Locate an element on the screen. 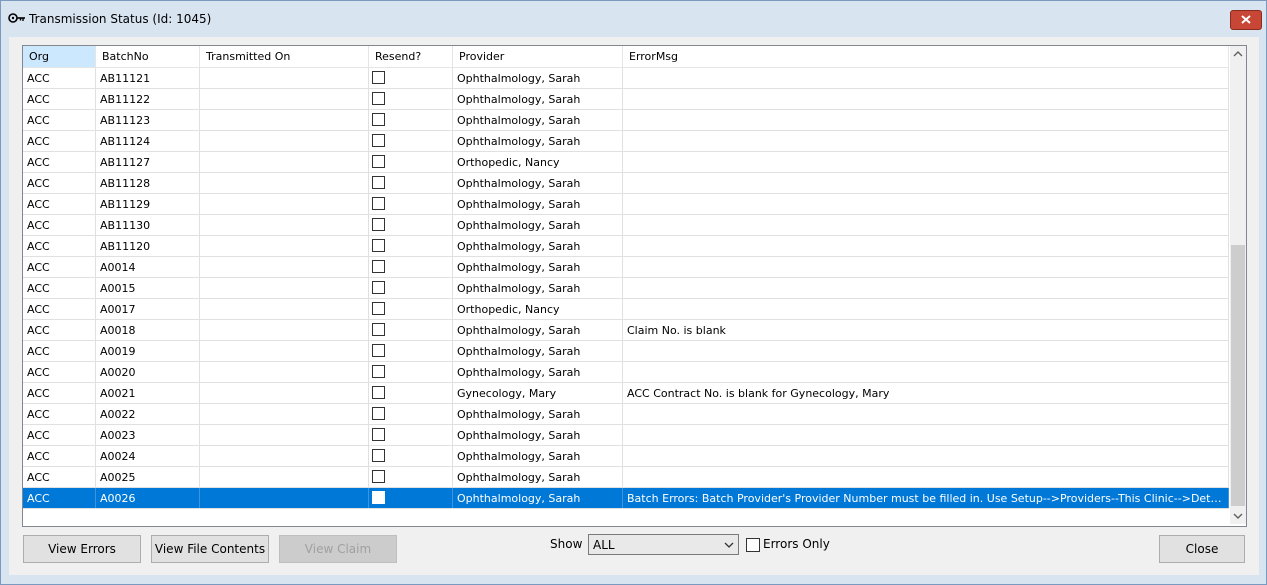 This screenshot has height=585, width=1267. table-row: ACC A0015 Ophthalmology, Sarah is located at coordinates (626, 288).